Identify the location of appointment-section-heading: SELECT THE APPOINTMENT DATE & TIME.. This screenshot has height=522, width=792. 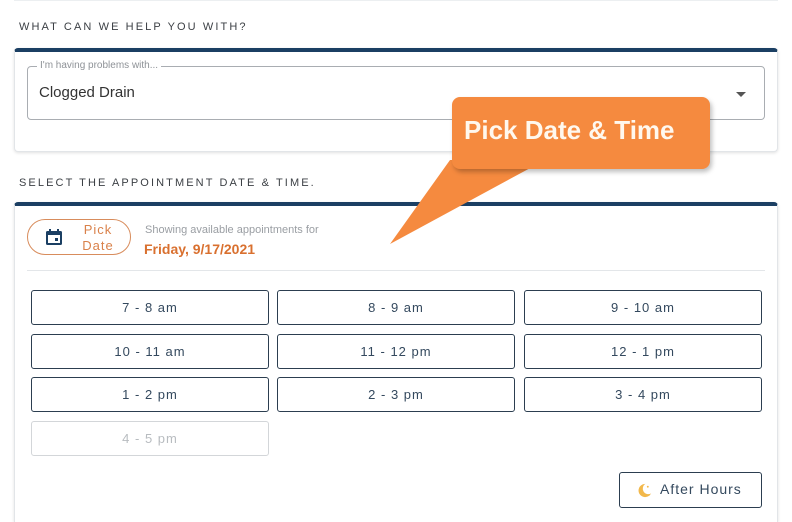
(167, 183).